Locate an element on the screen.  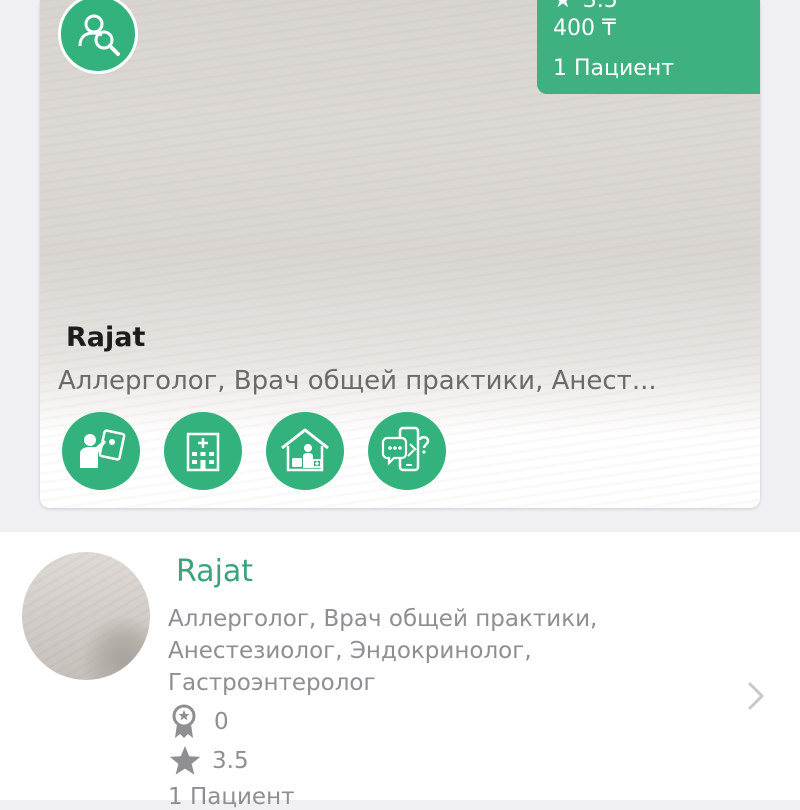
doctor-avatar is located at coordinates (86, 616).